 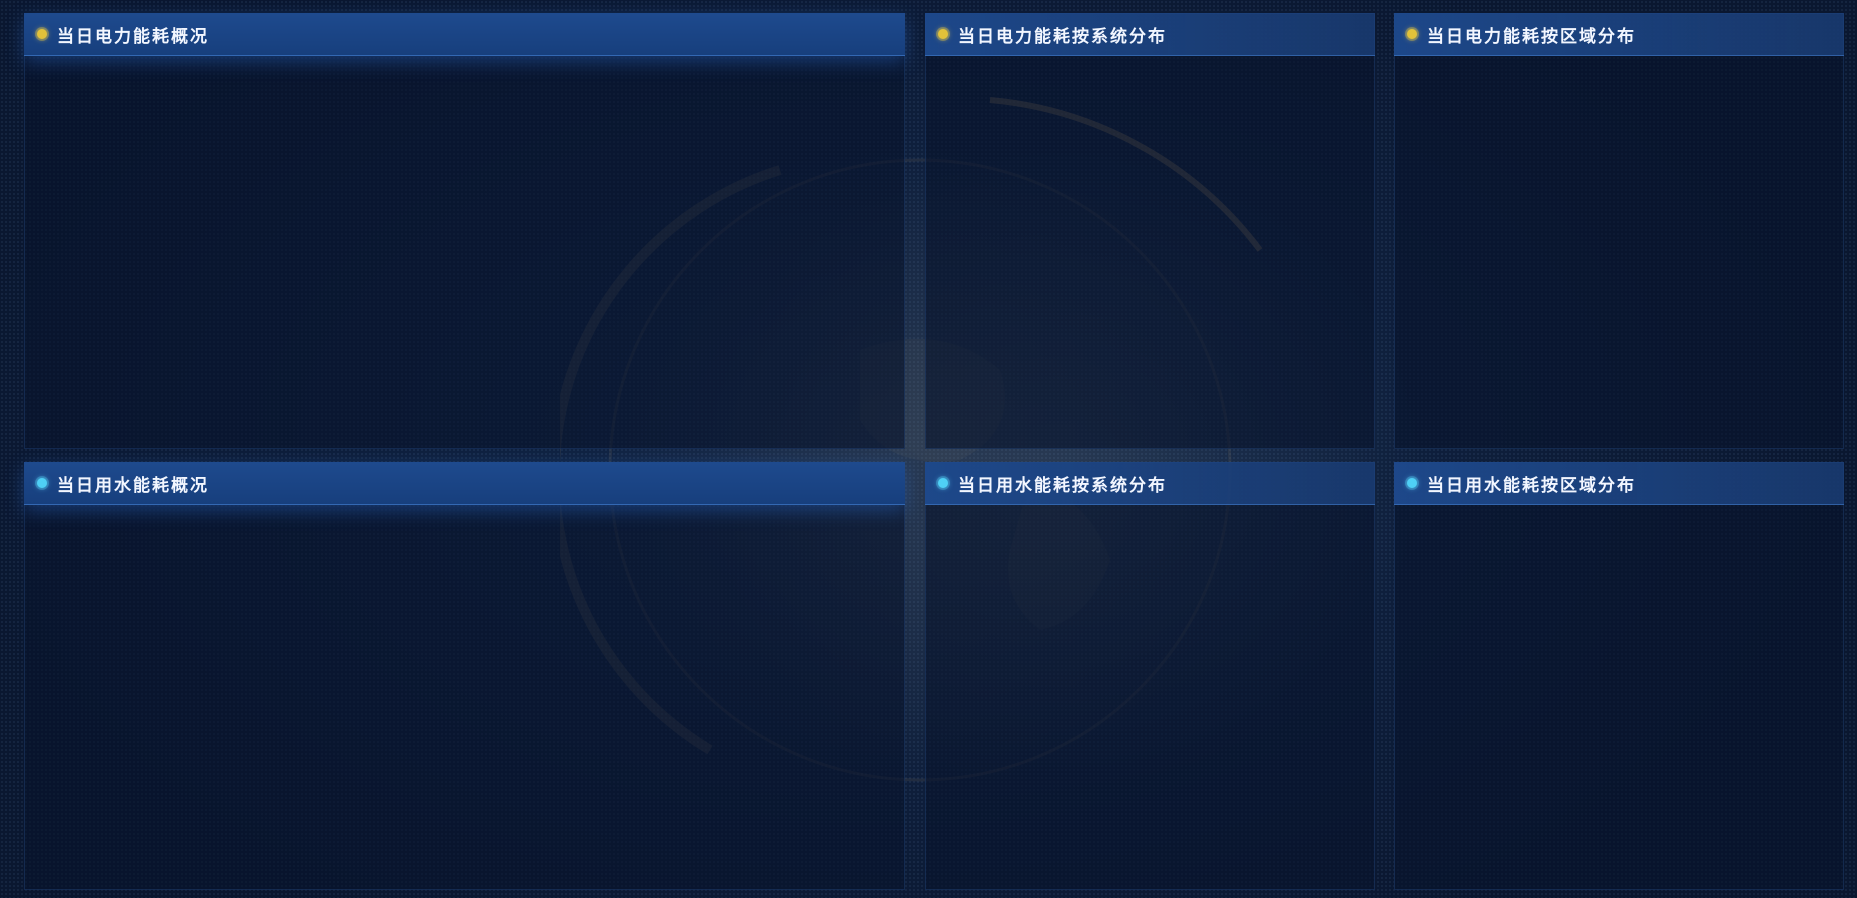 What do you see at coordinates (1531, 36) in the screenshot?
I see `panel-title: 当日电力能耗按区域分布` at bounding box center [1531, 36].